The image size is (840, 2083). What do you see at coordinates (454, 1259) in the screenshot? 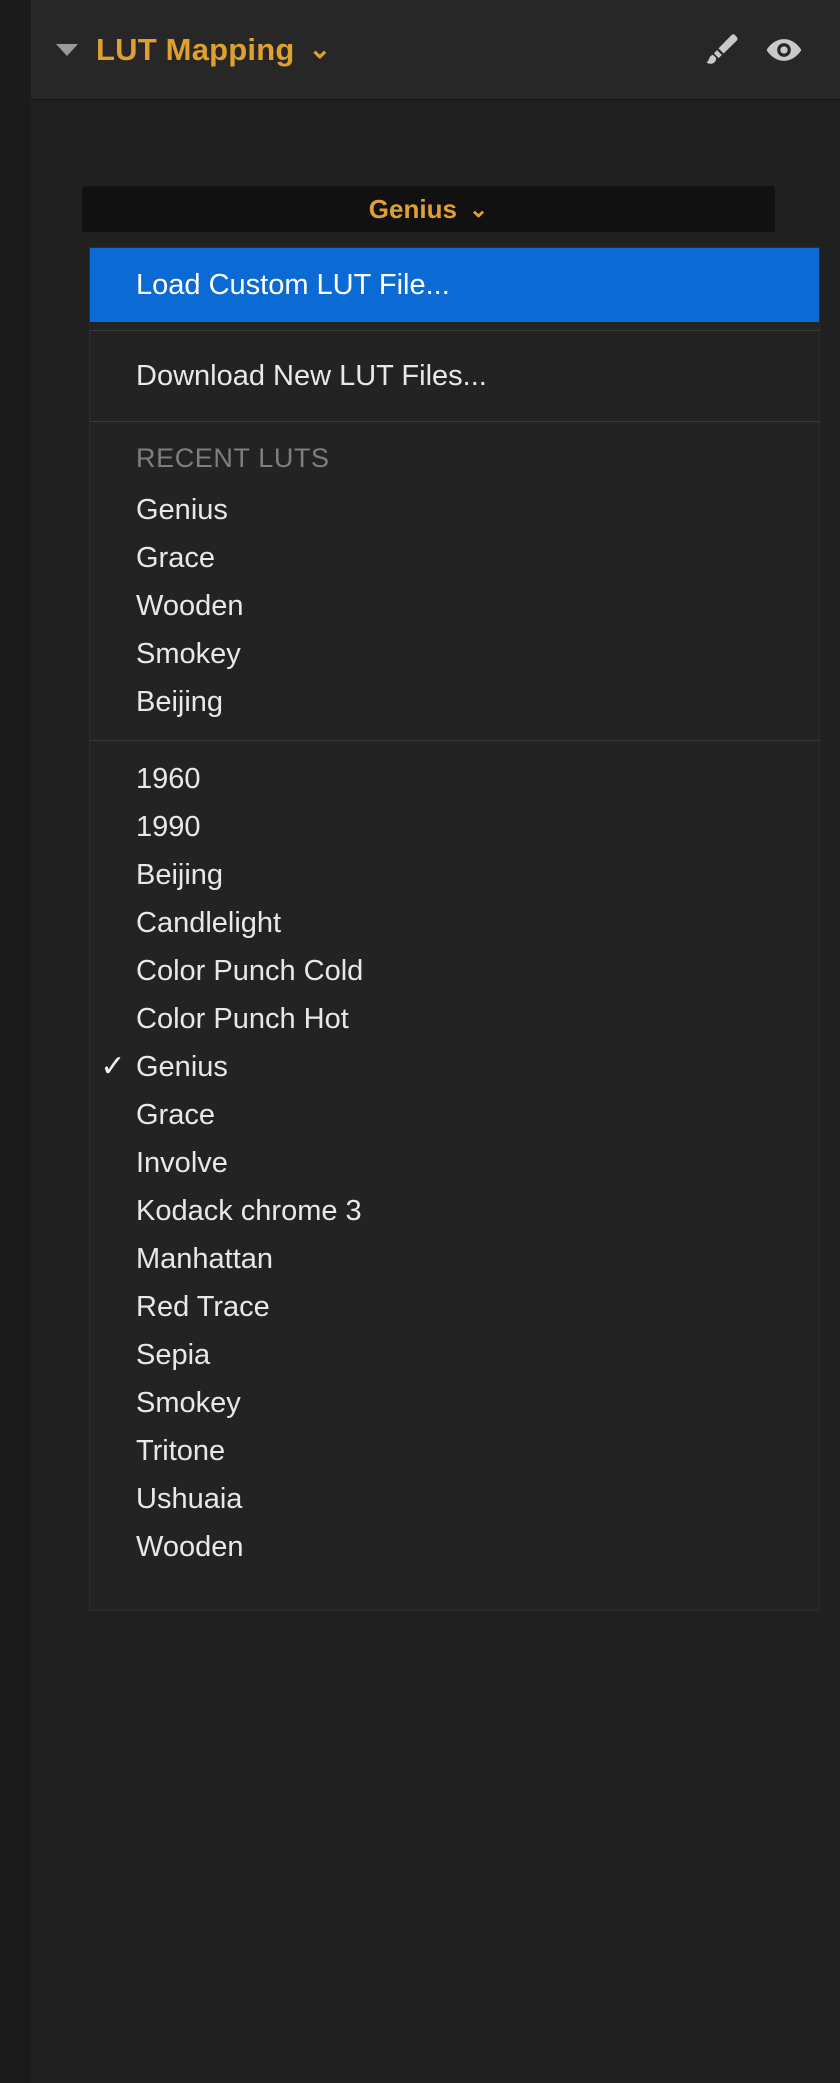
I see `lut-item-manhattan: Manhattan` at bounding box center [454, 1259].